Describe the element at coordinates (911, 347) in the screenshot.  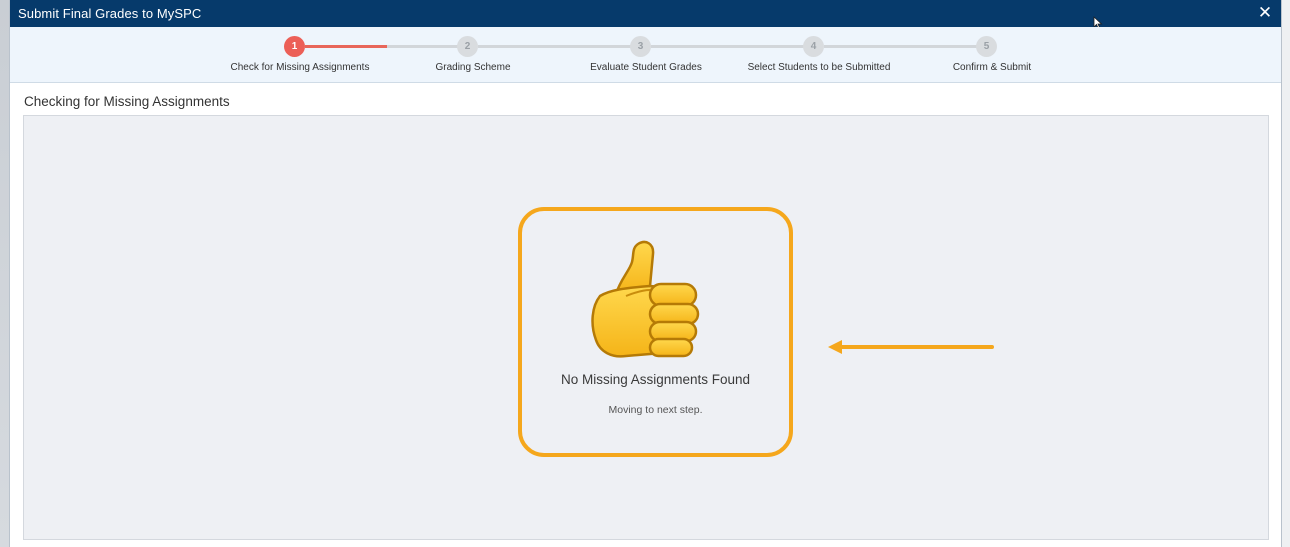
I see `arrow-annotation-icon` at that location.